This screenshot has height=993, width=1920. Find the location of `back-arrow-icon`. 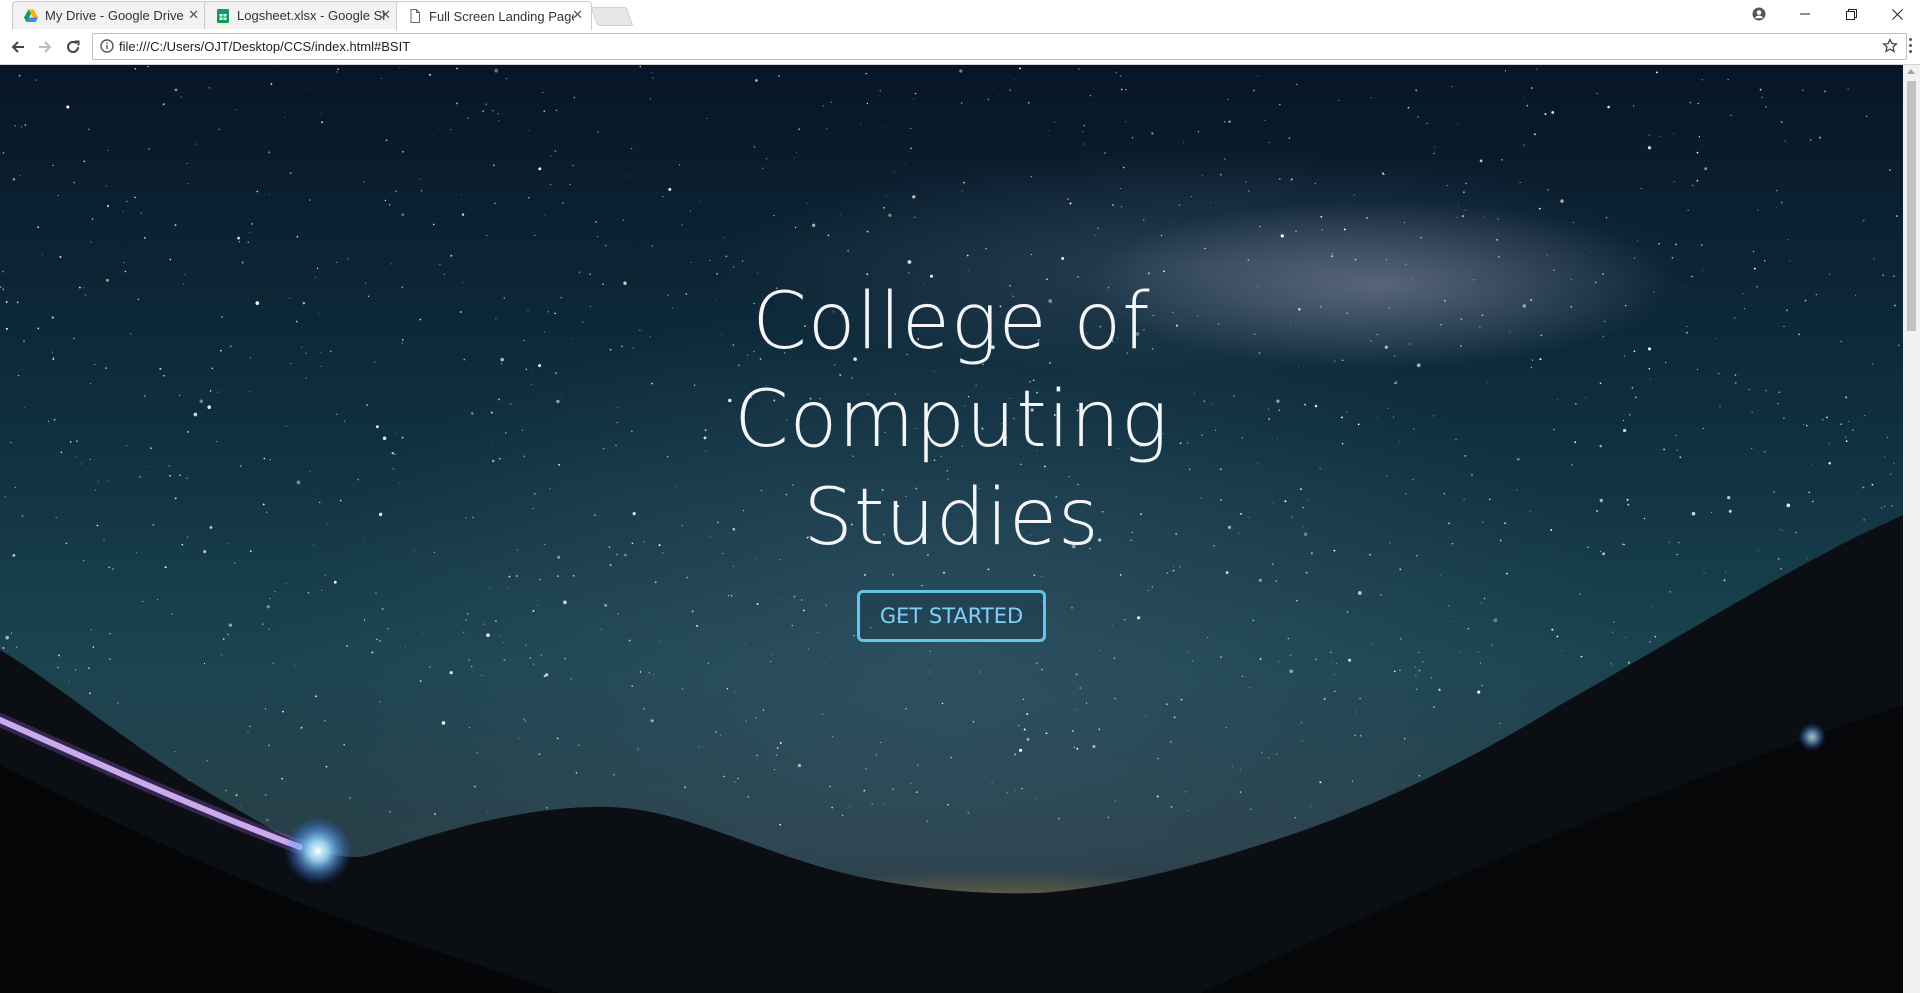

back-arrow-icon is located at coordinates (18, 47).